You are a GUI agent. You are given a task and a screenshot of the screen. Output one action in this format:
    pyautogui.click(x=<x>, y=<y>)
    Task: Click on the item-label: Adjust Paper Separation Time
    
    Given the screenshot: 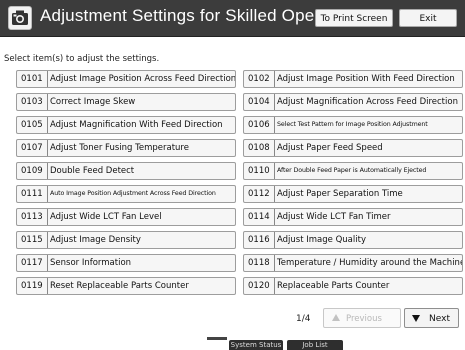 What is the action you would take?
    pyautogui.click(x=340, y=194)
    